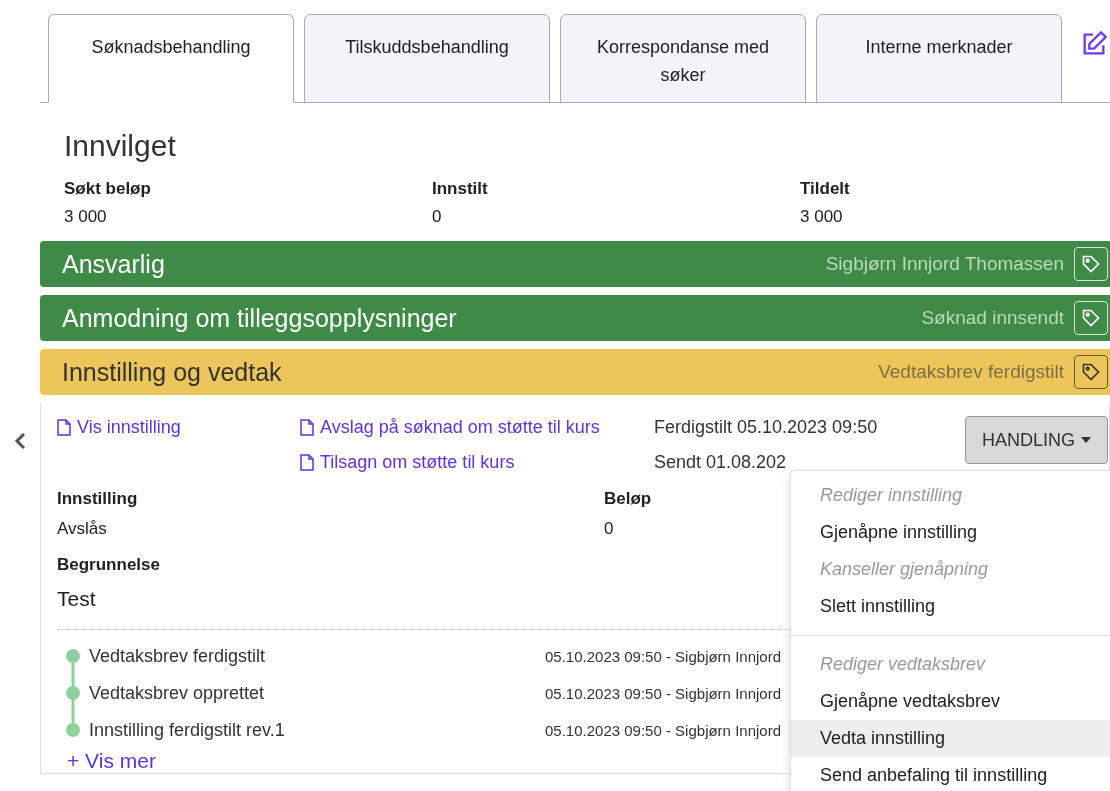 This screenshot has width=1110, height=791. Describe the element at coordinates (120, 145) in the screenshot. I see `status-heading: Innvilget` at that location.